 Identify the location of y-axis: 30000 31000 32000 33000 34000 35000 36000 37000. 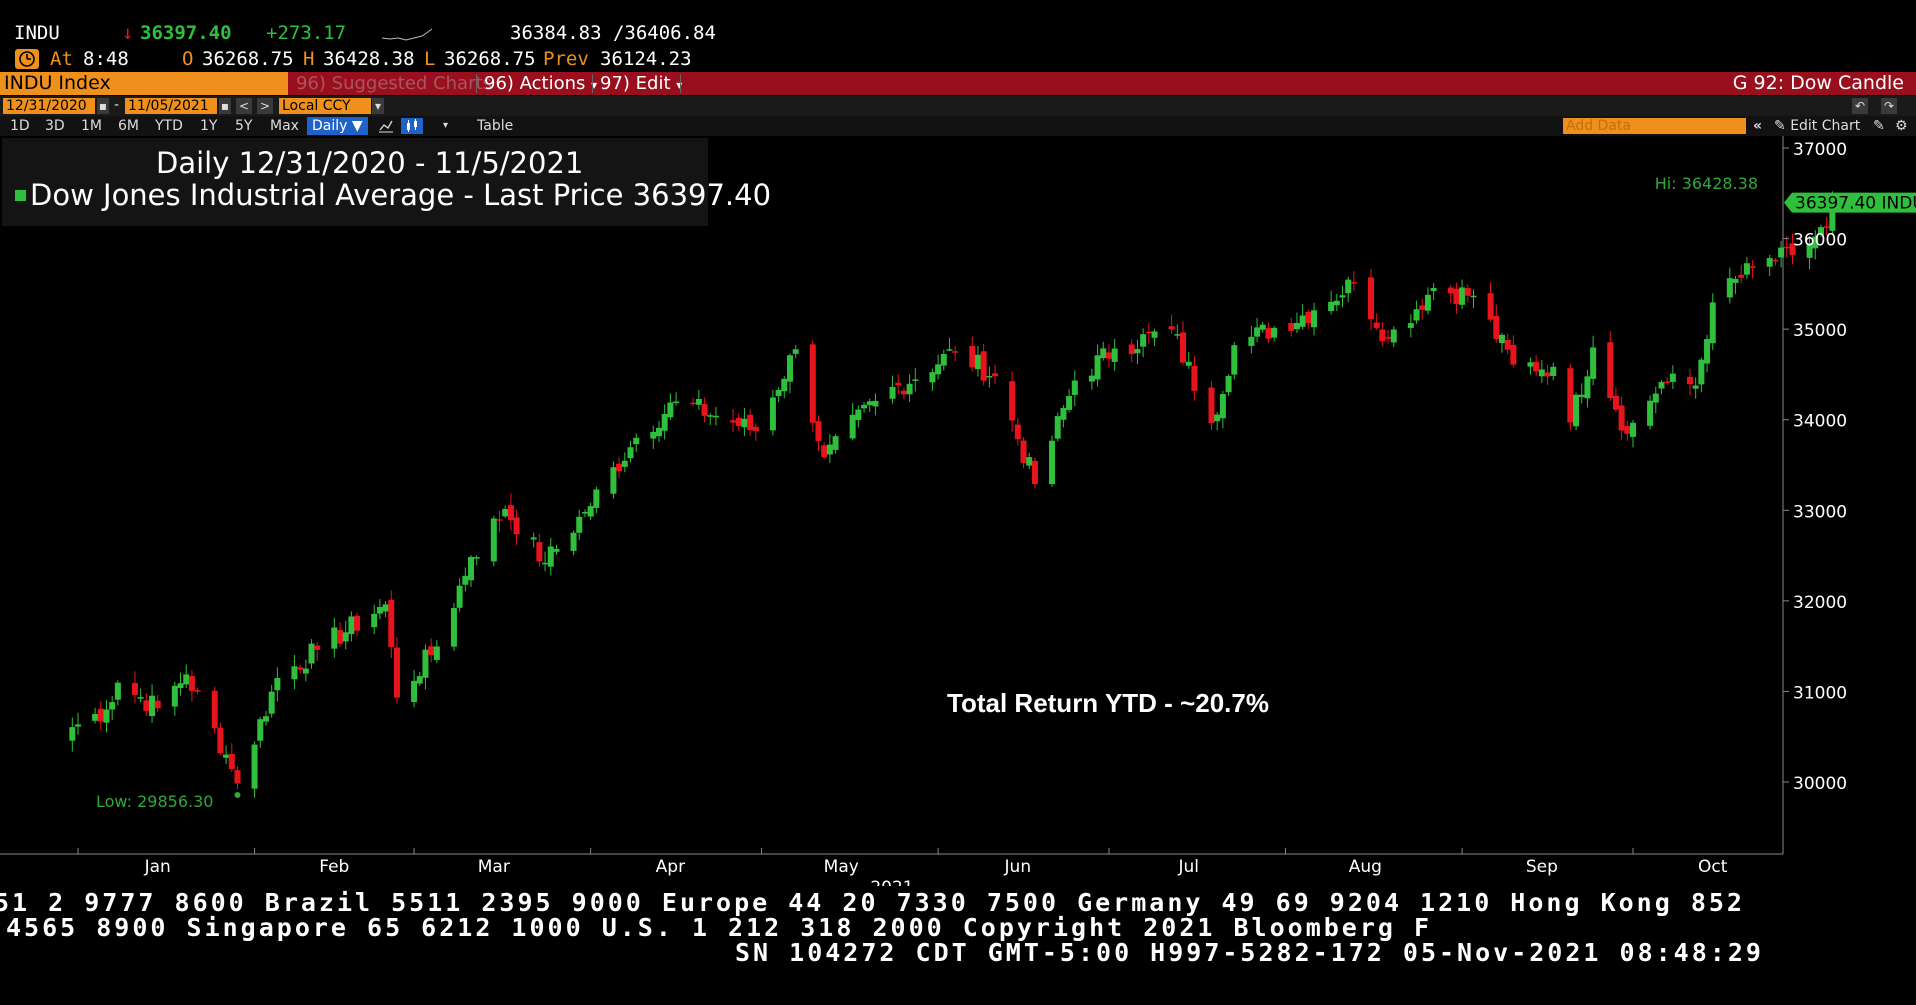
(1815, 467).